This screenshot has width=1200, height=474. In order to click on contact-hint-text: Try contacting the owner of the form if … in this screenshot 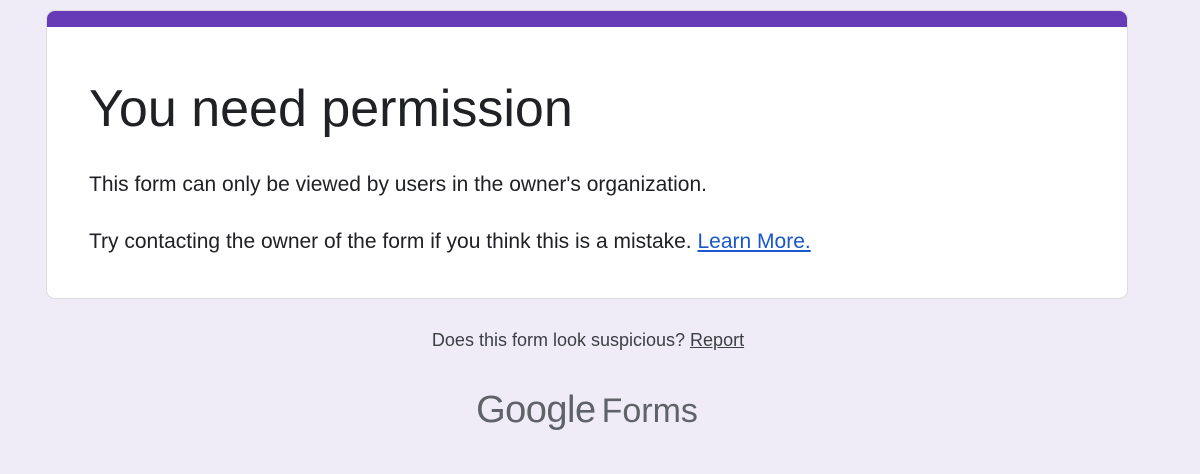, I will do `click(390, 241)`.